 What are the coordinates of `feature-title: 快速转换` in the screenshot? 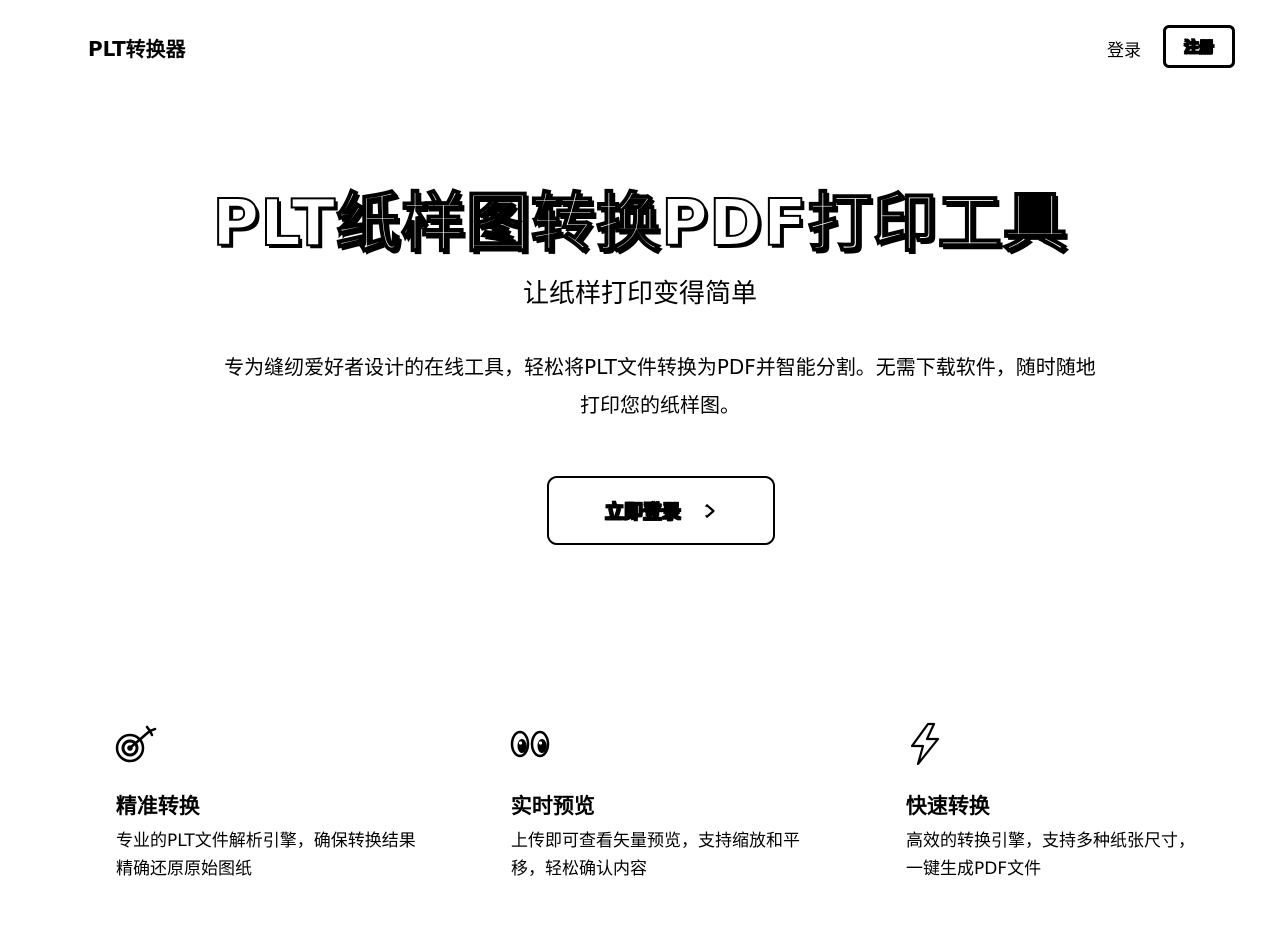 It's located at (948, 806).